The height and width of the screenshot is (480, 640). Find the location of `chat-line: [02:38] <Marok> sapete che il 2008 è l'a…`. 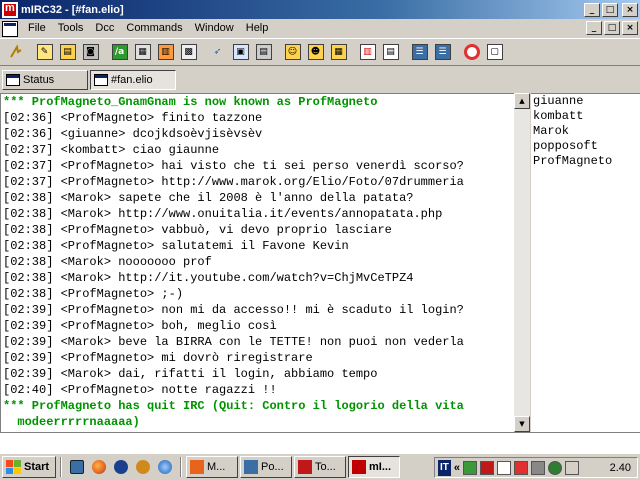

chat-line: [02:38] <Marok> sapete che il 2008 è l'a… is located at coordinates (208, 198).